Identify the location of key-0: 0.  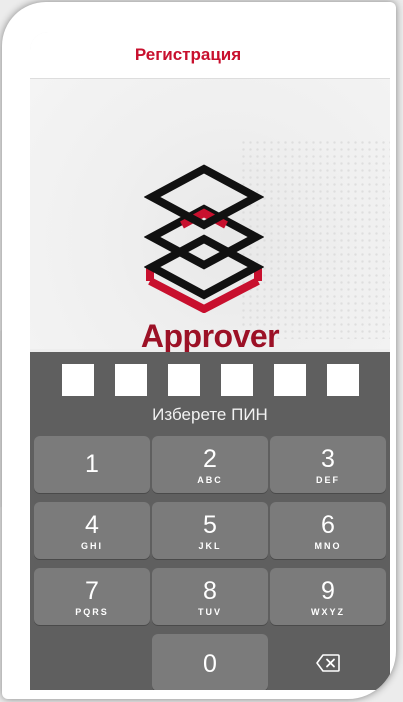
(210, 662).